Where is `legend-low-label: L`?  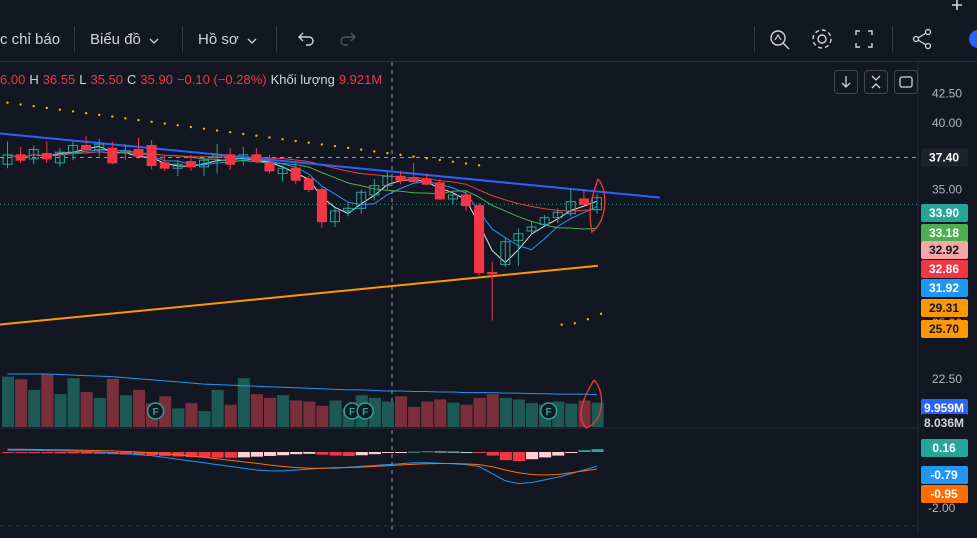 legend-low-label: L is located at coordinates (83, 79).